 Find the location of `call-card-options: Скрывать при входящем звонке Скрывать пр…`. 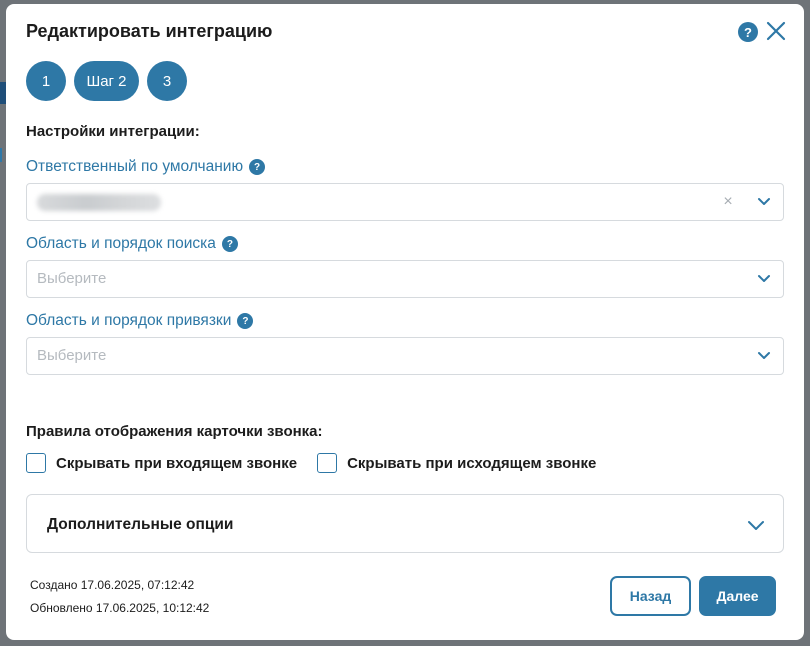

call-card-options: Скрывать при входящем звонке Скрывать пр… is located at coordinates (311, 463).